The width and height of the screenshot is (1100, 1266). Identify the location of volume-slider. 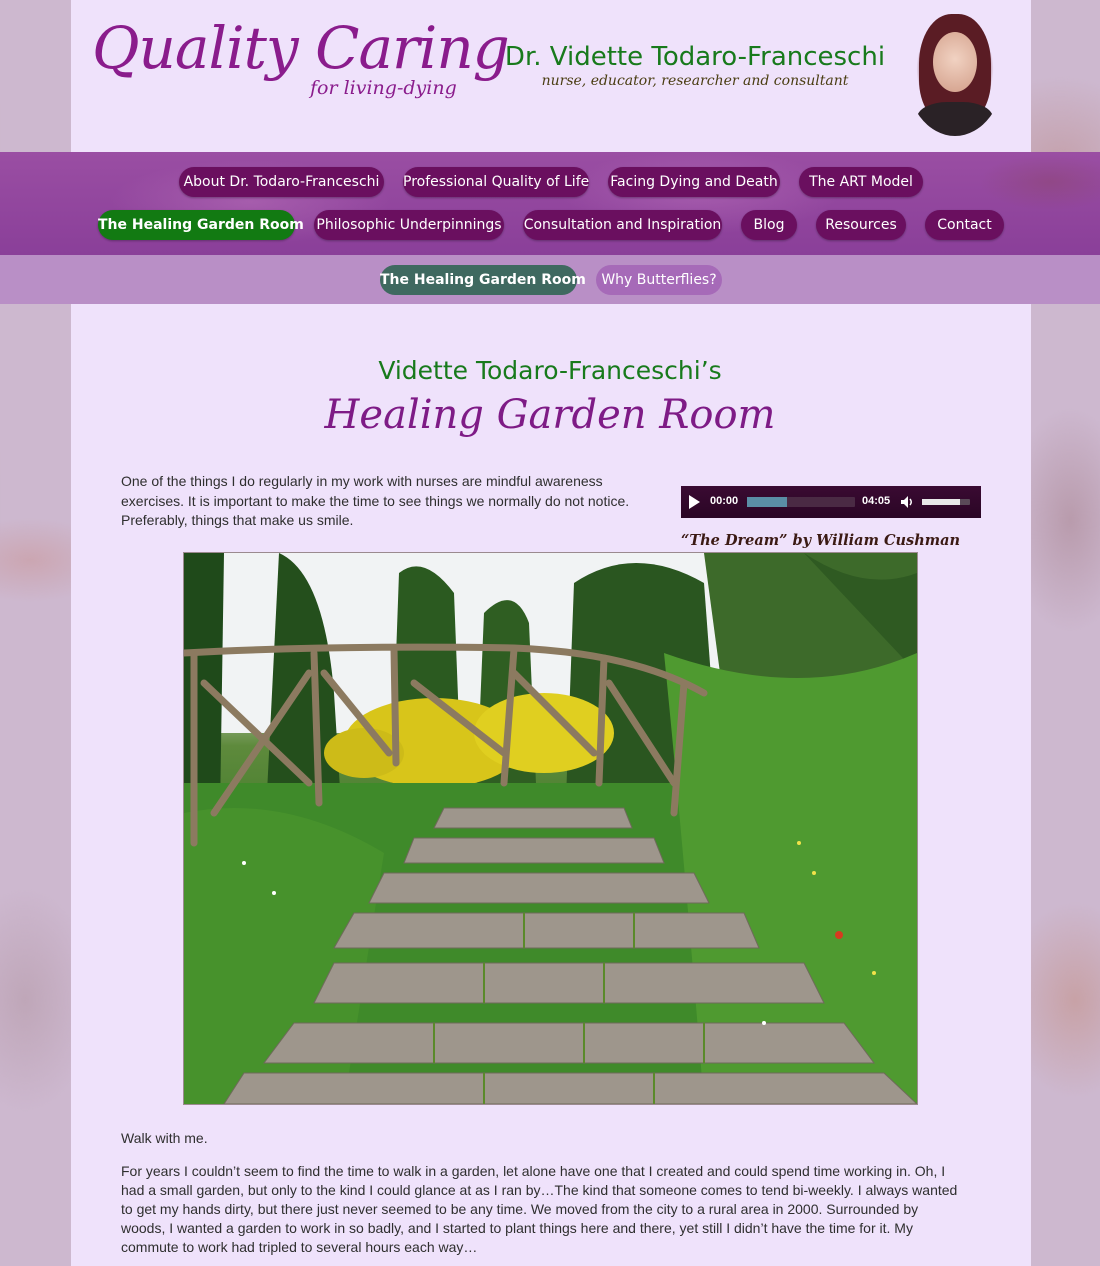
(946, 502).